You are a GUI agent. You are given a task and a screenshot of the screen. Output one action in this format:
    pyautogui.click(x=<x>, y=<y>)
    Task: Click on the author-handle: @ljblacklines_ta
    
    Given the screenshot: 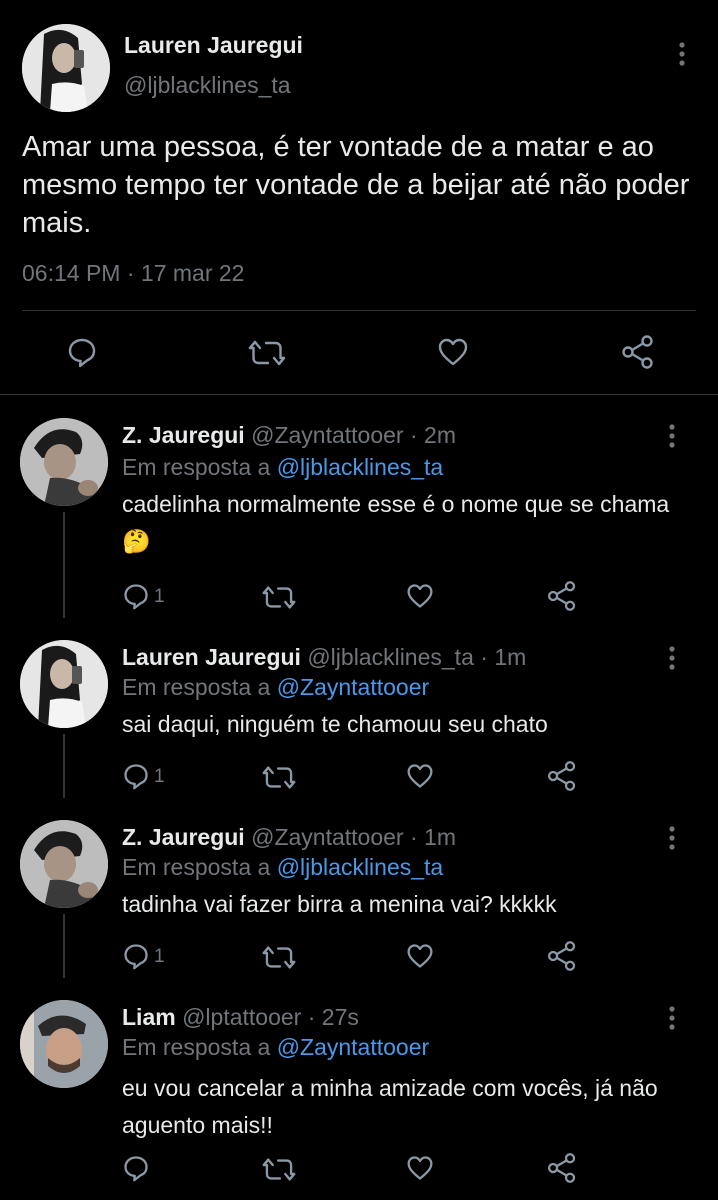 What is the action you would take?
    pyautogui.click(x=207, y=85)
    